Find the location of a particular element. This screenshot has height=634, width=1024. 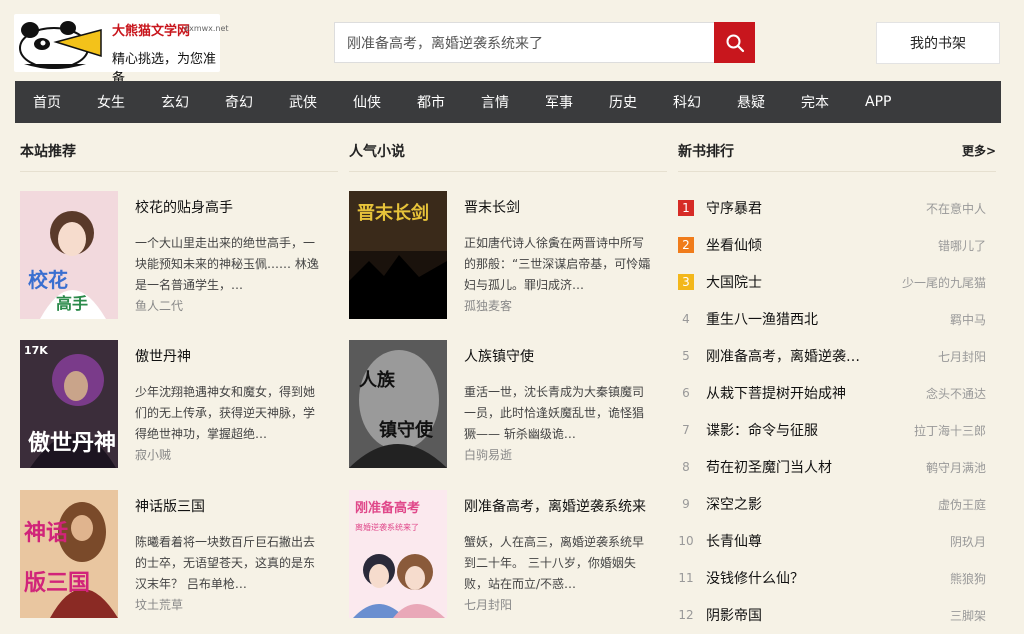

rank-number: 8 is located at coordinates (686, 467).